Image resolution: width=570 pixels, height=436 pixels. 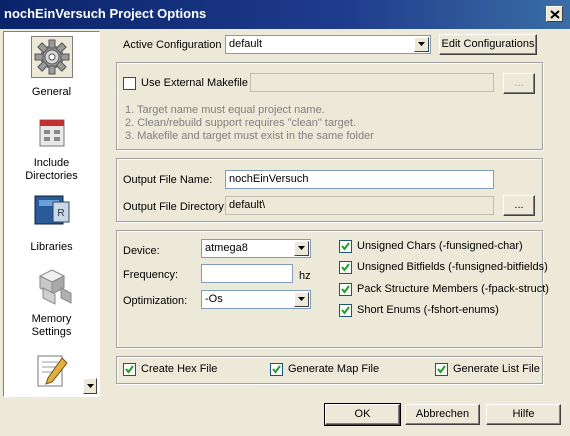 I want to click on cancel-button: Abbrechen, so click(x=442, y=414).